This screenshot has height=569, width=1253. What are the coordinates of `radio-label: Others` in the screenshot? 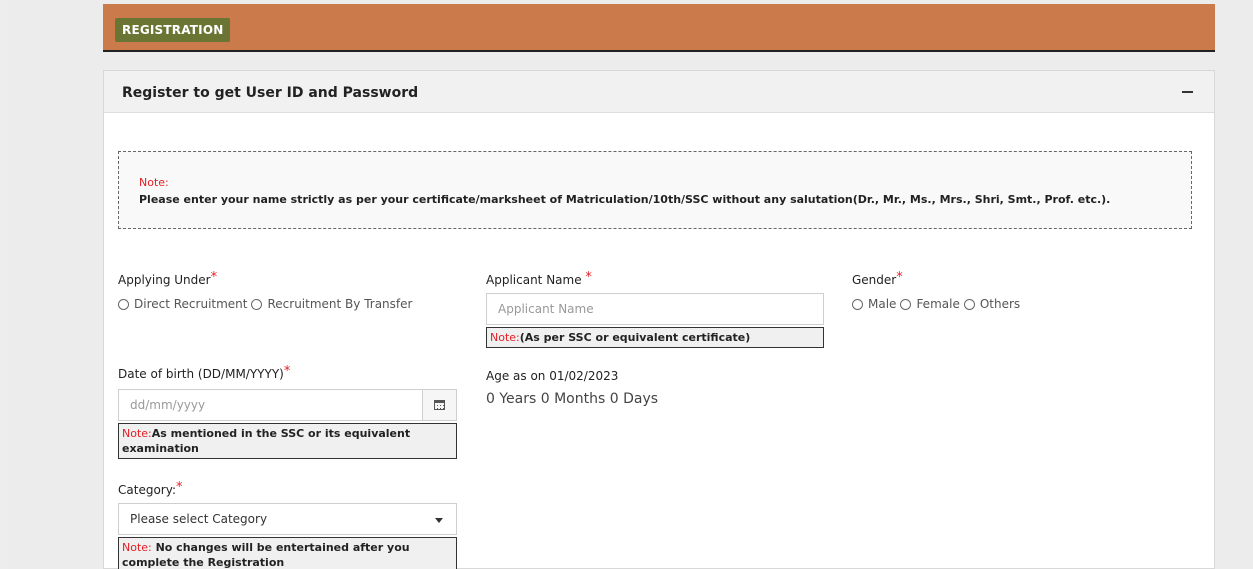 It's located at (1000, 304).